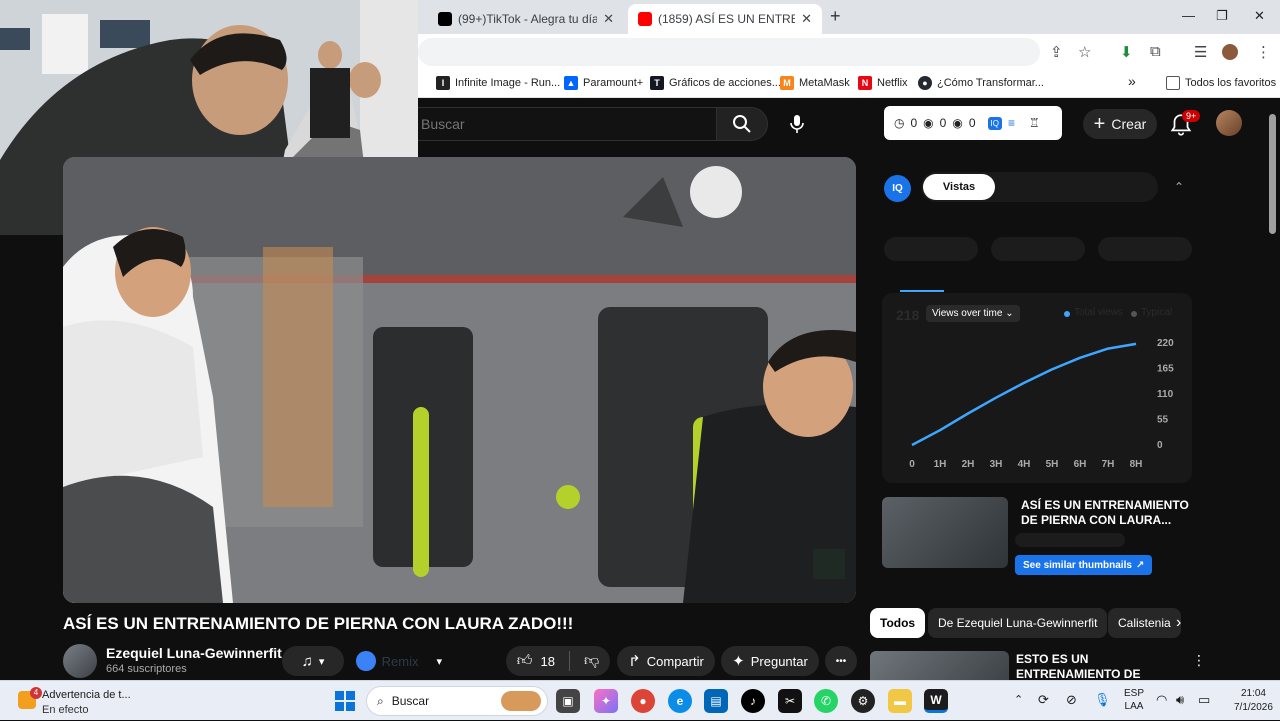 Image resolution: width=1280 pixels, height=721 pixels. What do you see at coordinates (863, 701) in the screenshot?
I see `chatgpt-icon: ⚙` at bounding box center [863, 701].